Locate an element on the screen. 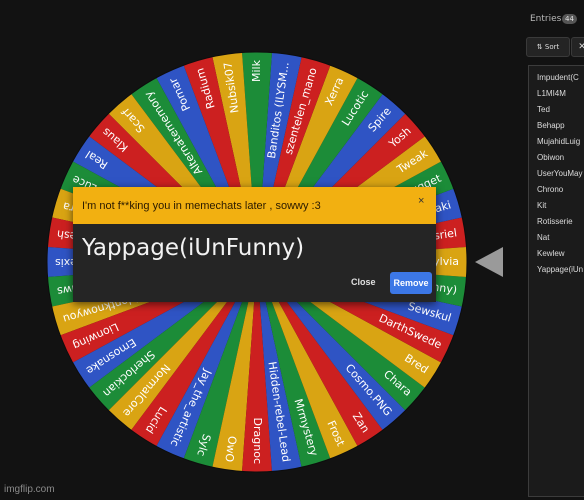 This screenshot has width=584, height=500. sort-button: ⇅ Sort is located at coordinates (548, 47).